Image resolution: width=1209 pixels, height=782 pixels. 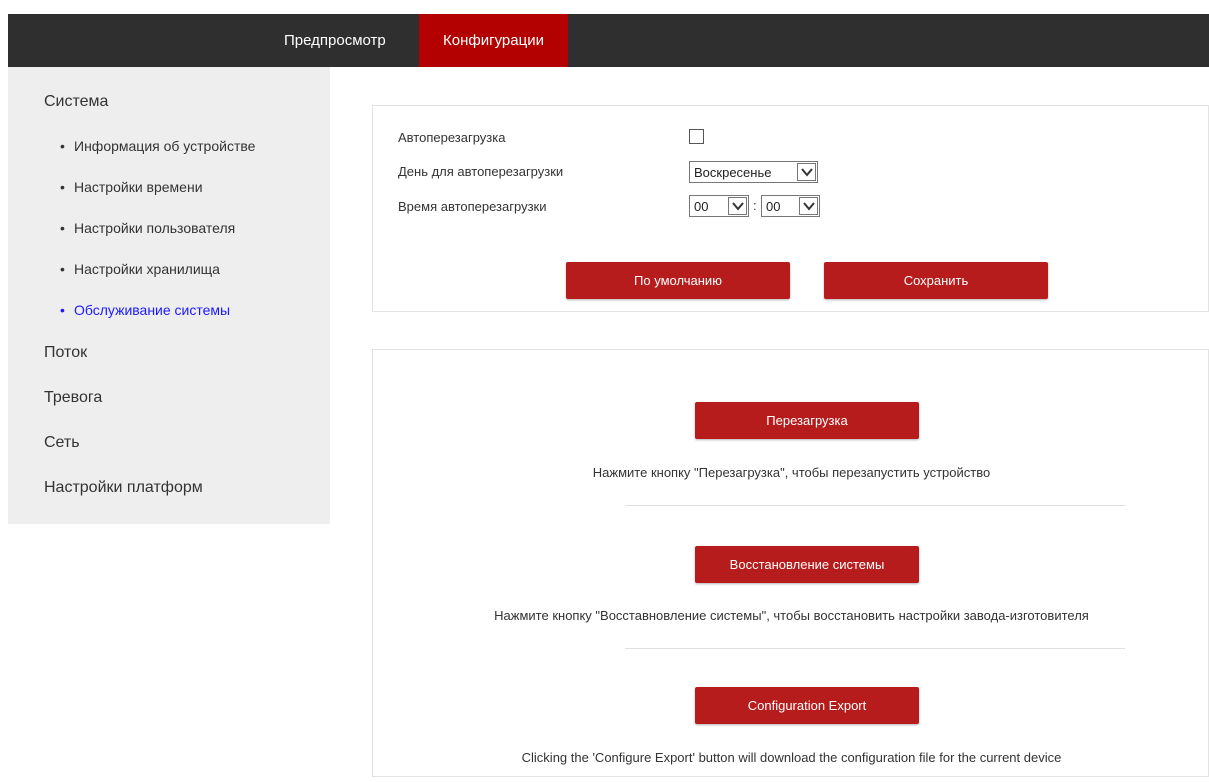 What do you see at coordinates (678, 280) in the screenshot?
I see `default-button: По умолчанию` at bounding box center [678, 280].